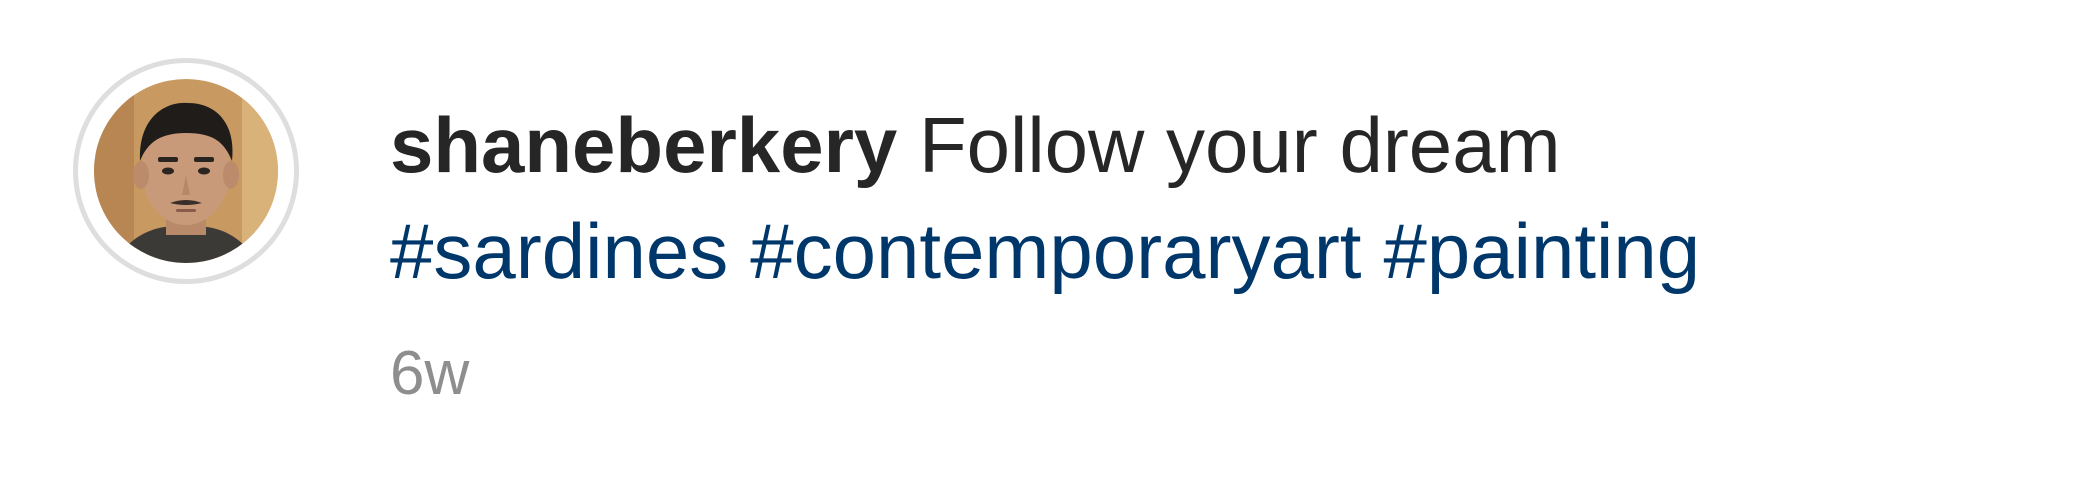 The width and height of the screenshot is (2084, 494). I want to click on avatar-ring, so click(186, 171).